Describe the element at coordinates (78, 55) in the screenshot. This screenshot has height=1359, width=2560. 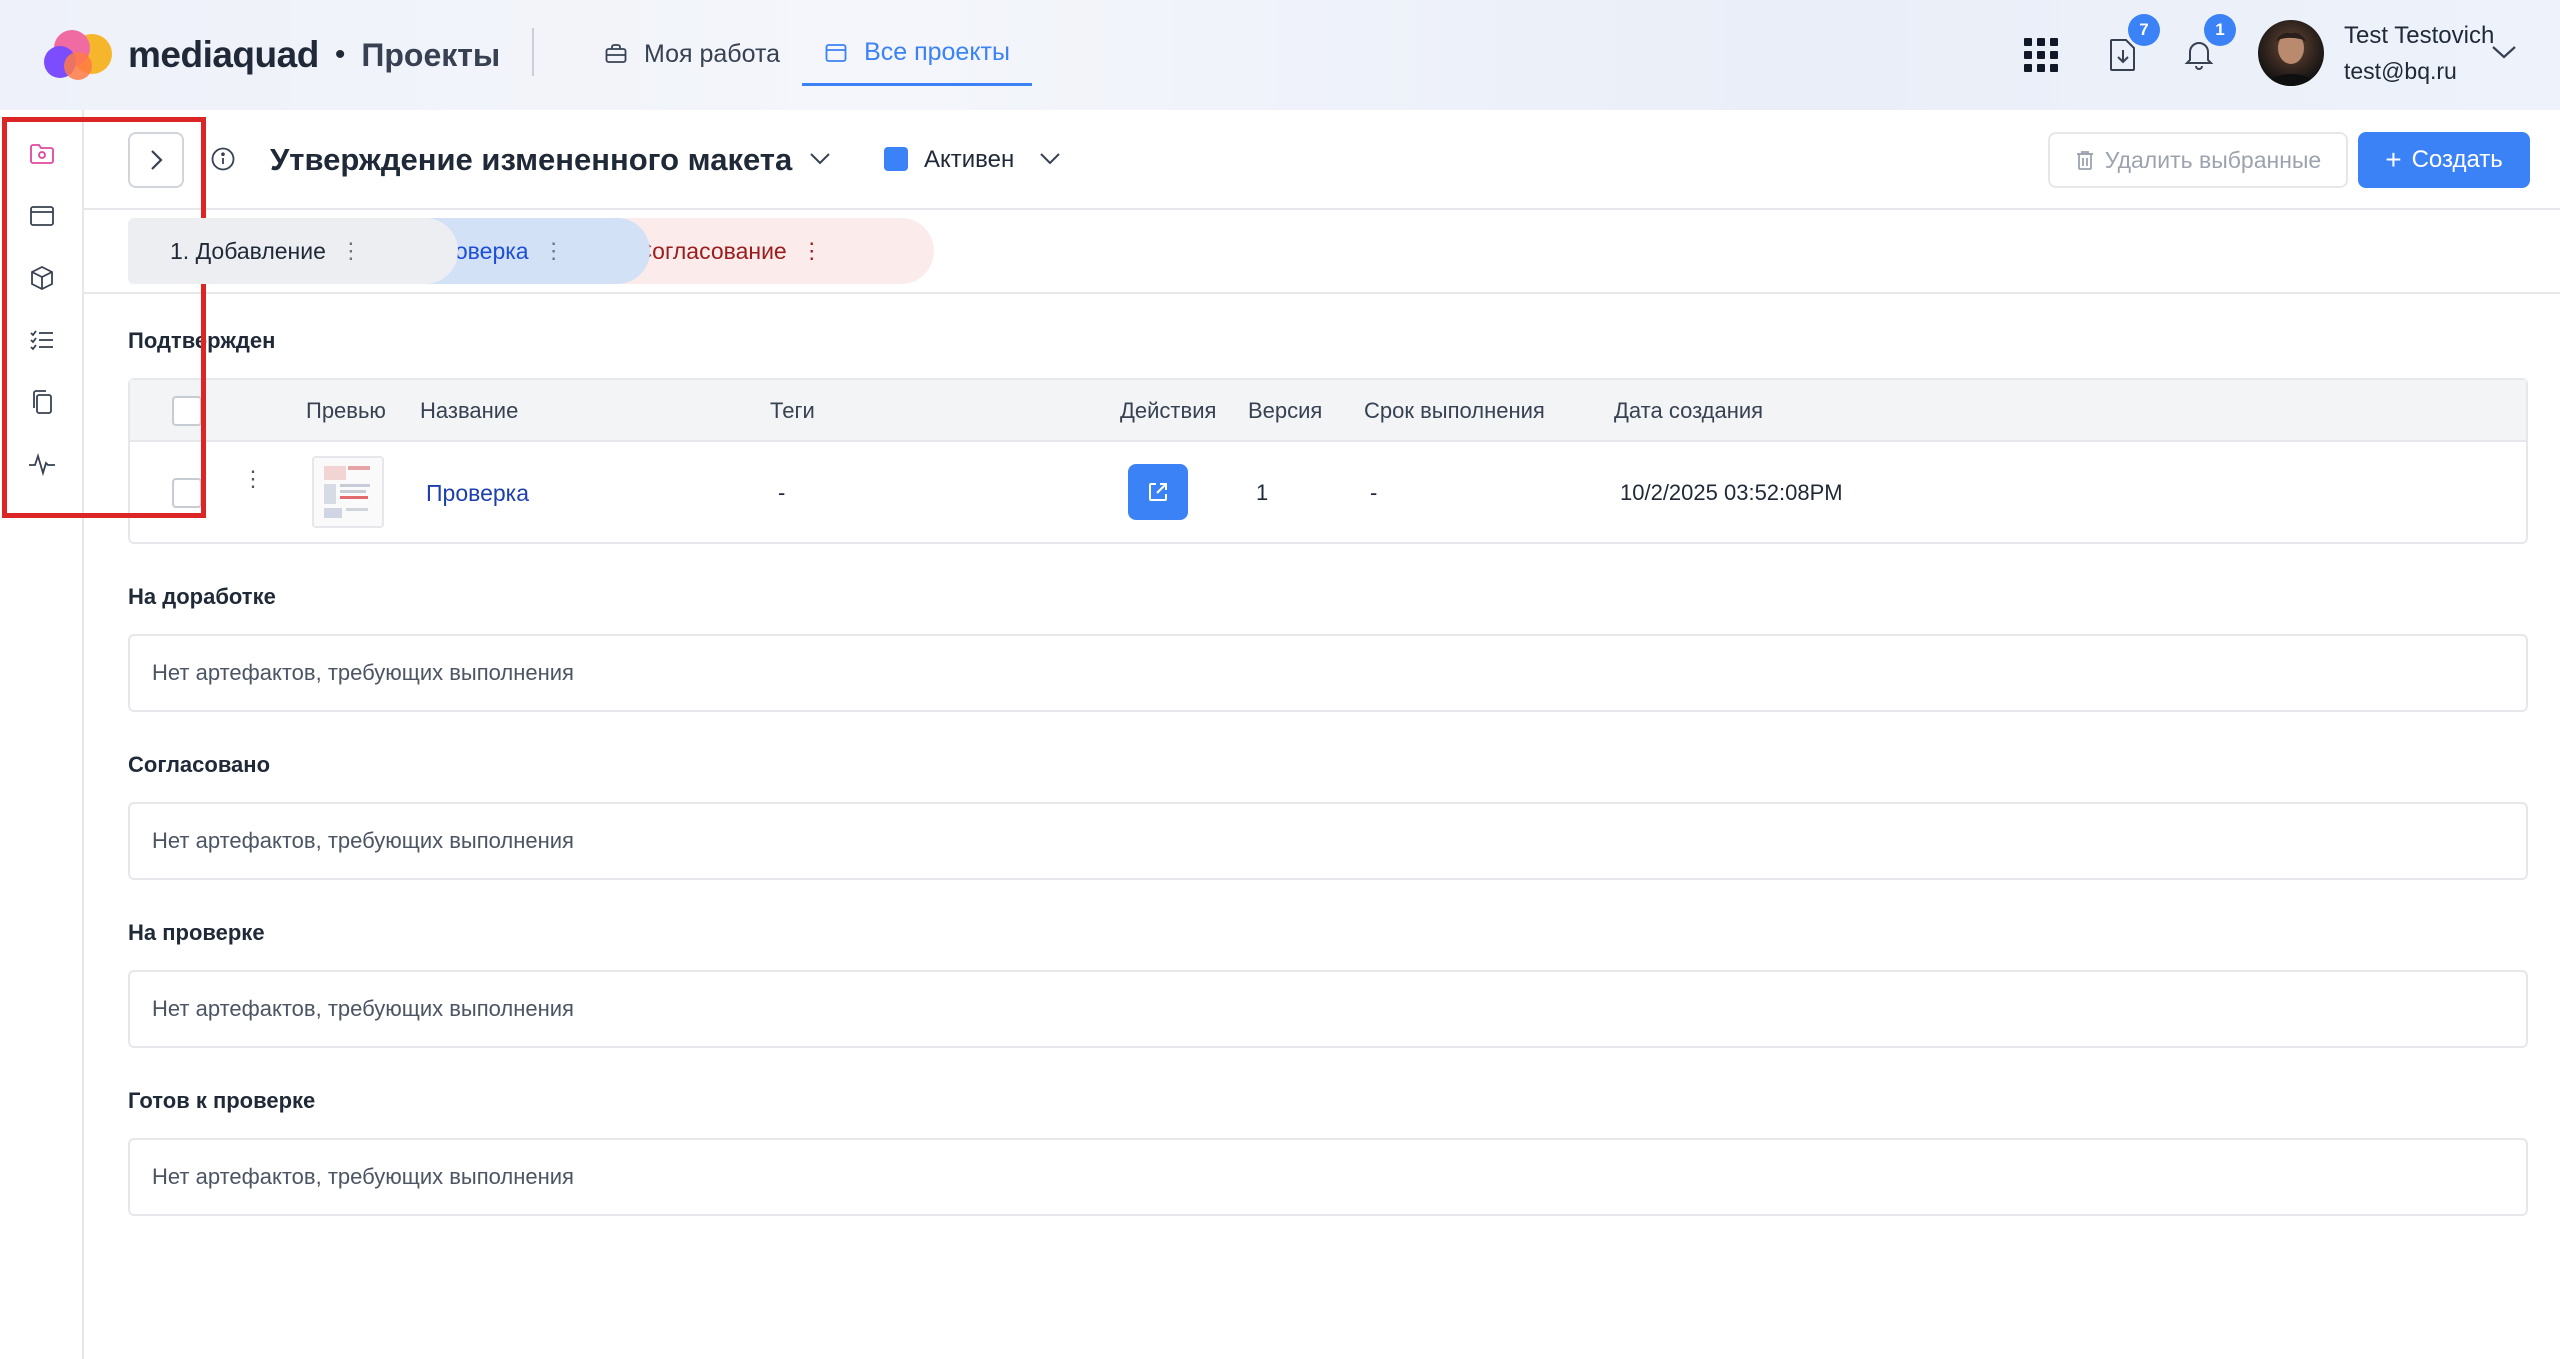
I see `mediaquad-logo-icon` at that location.